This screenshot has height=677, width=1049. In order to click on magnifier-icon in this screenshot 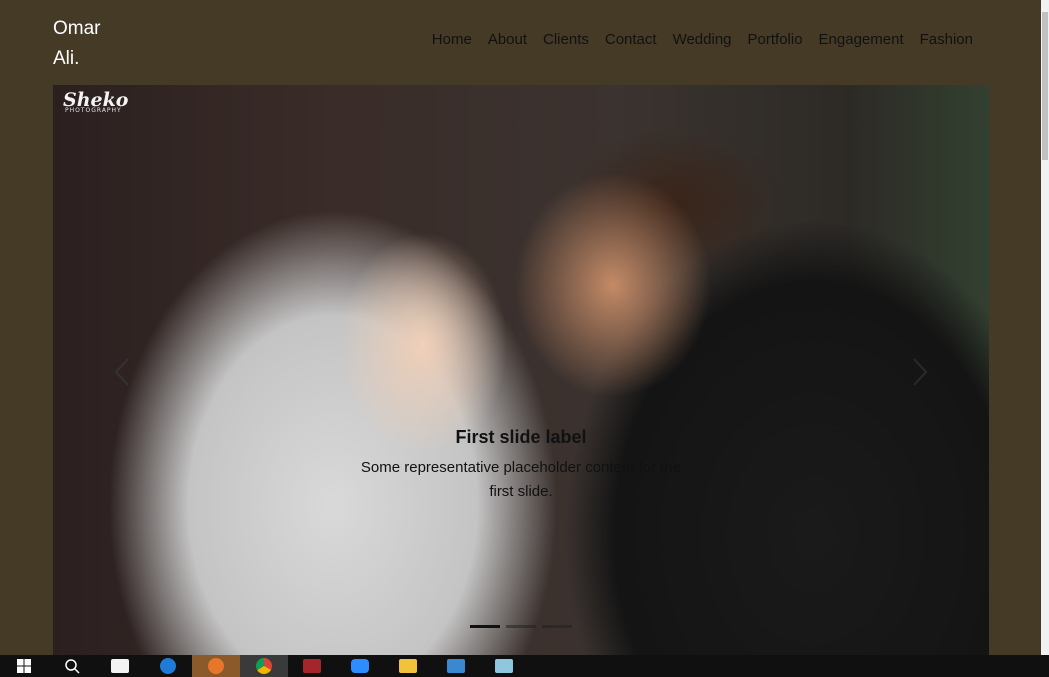, I will do `click(72, 666)`.